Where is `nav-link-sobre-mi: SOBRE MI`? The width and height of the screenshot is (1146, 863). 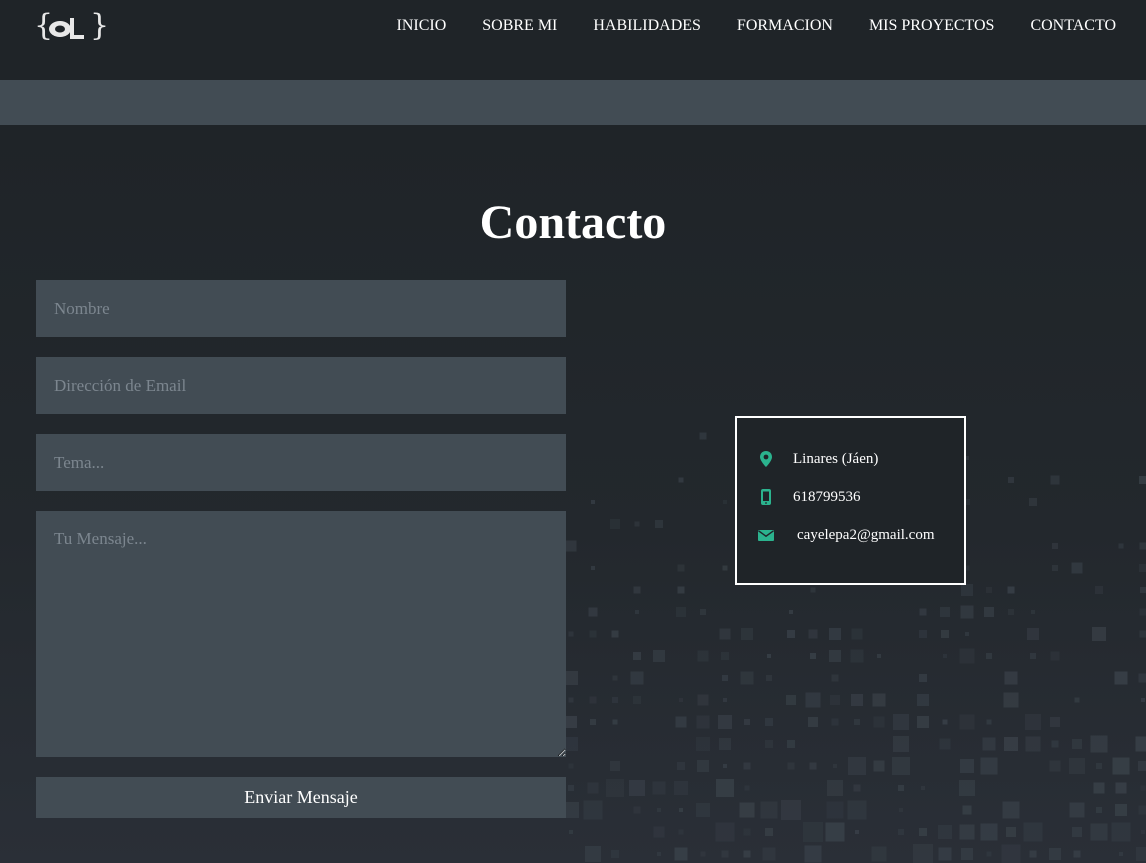 nav-link-sobre-mi: SOBRE MI is located at coordinates (519, 26).